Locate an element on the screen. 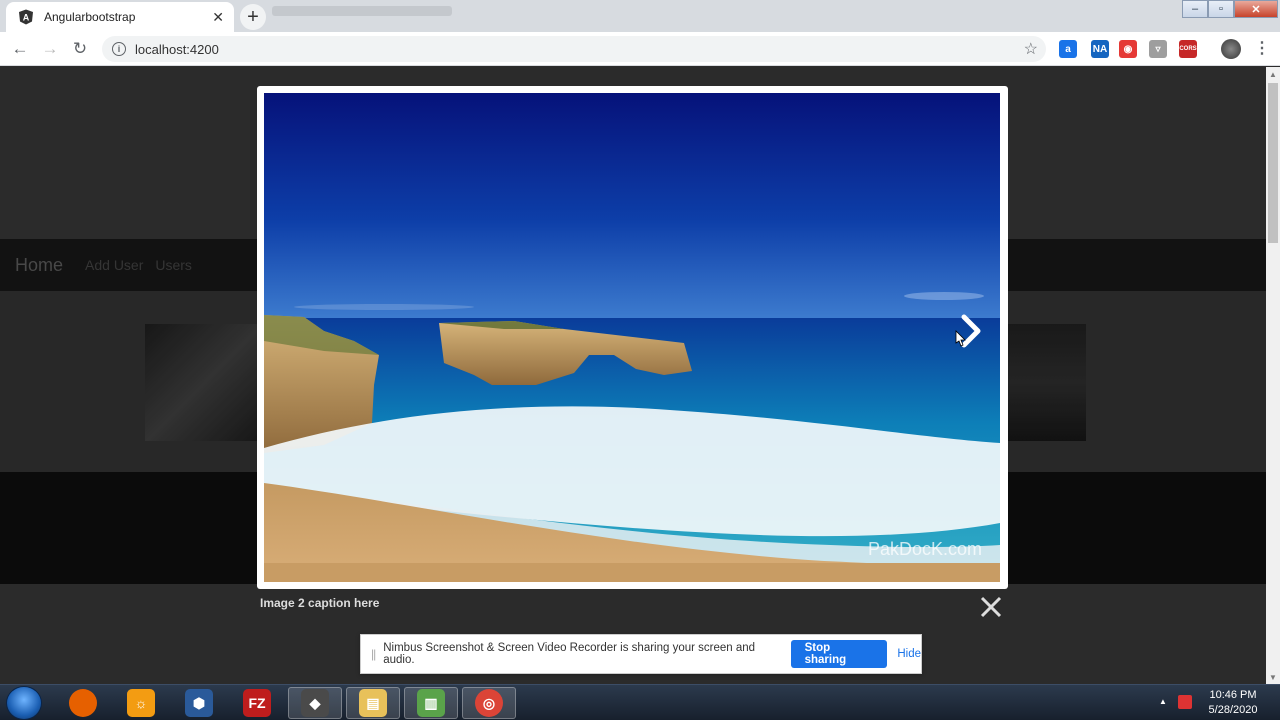  chrome-icon: ◎ is located at coordinates (489, 703).